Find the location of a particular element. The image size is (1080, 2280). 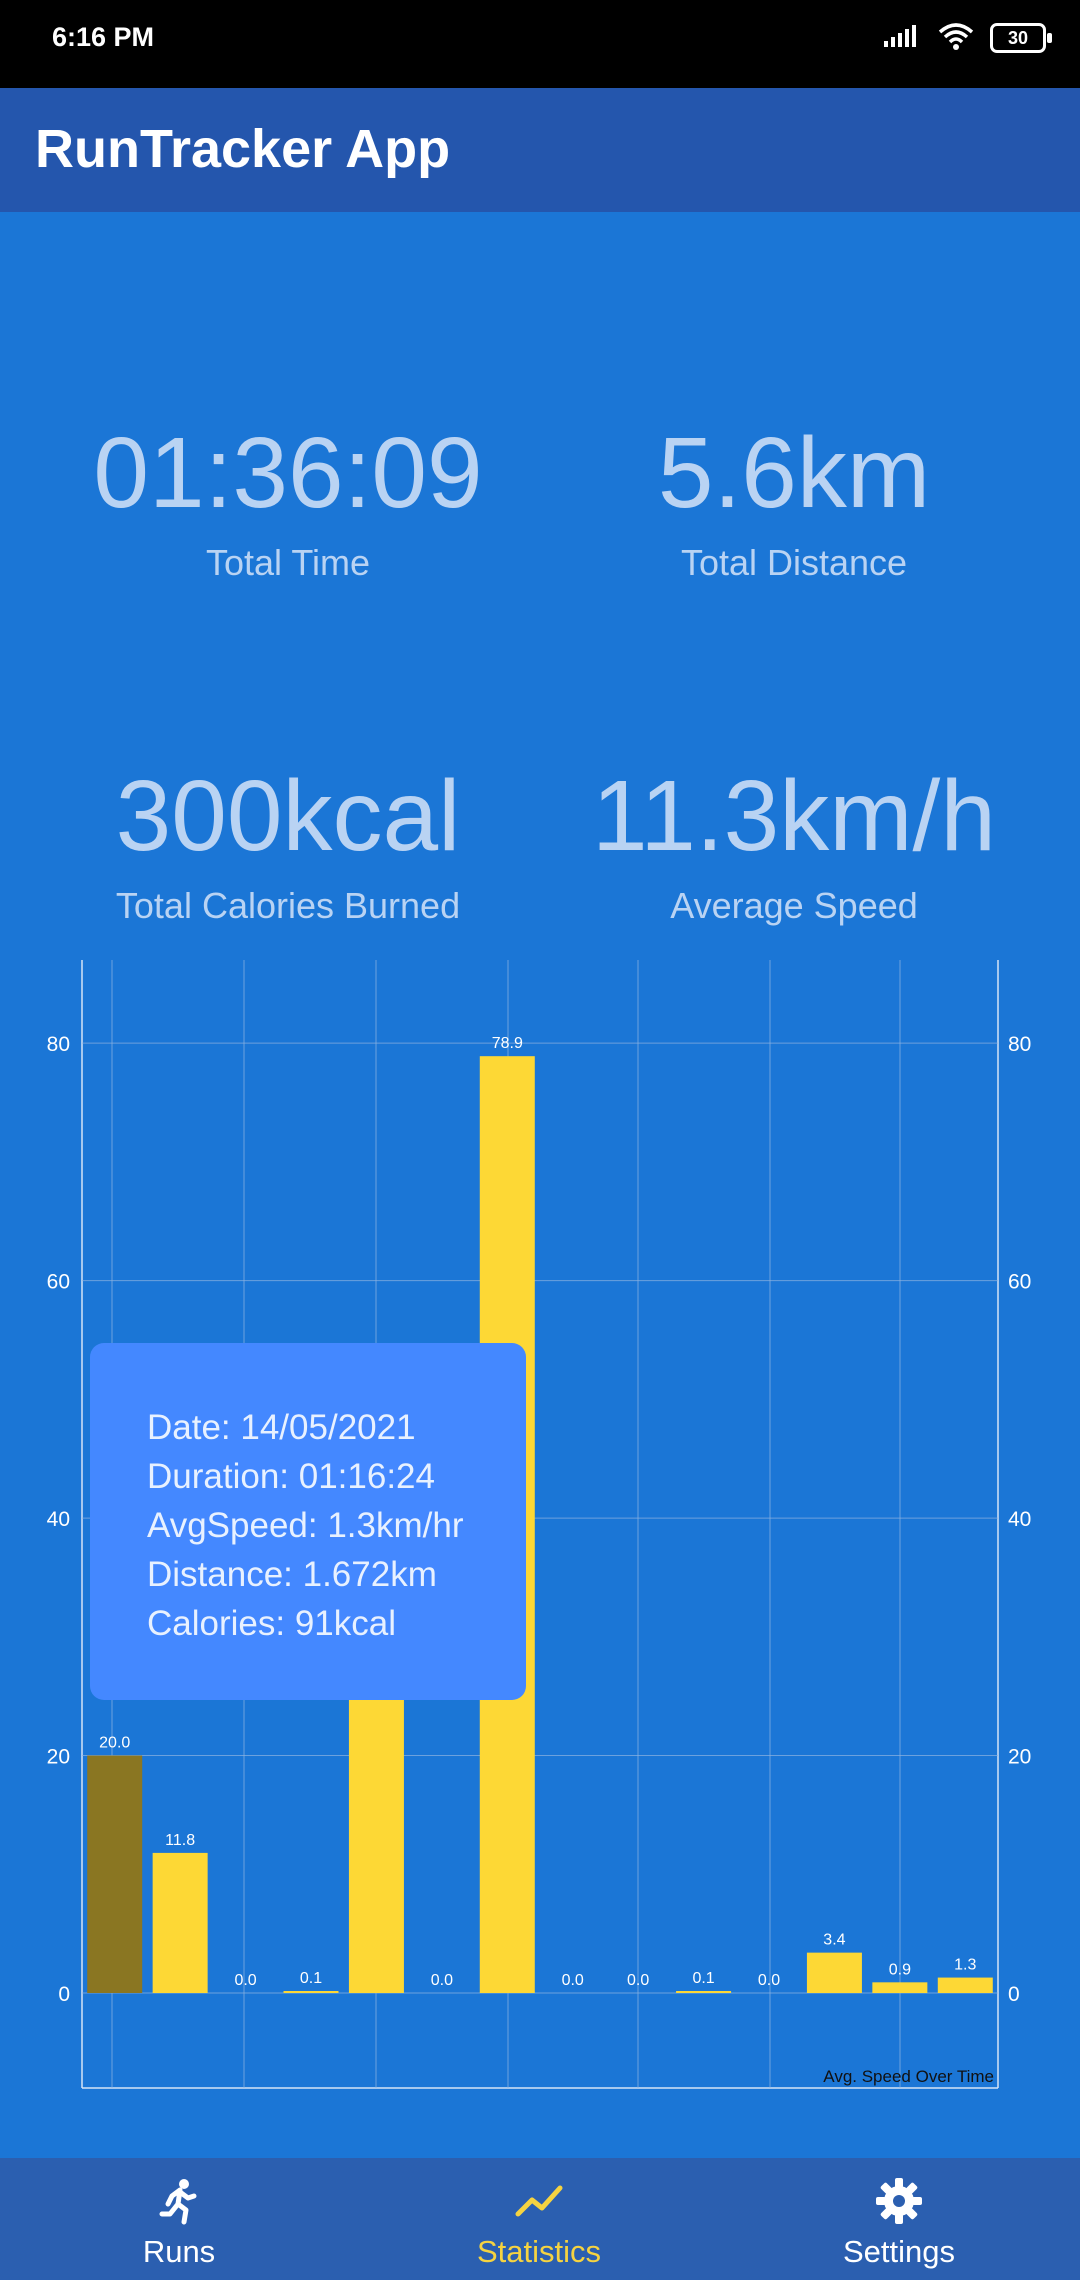

app-title: RunTracker App is located at coordinates (243, 149).